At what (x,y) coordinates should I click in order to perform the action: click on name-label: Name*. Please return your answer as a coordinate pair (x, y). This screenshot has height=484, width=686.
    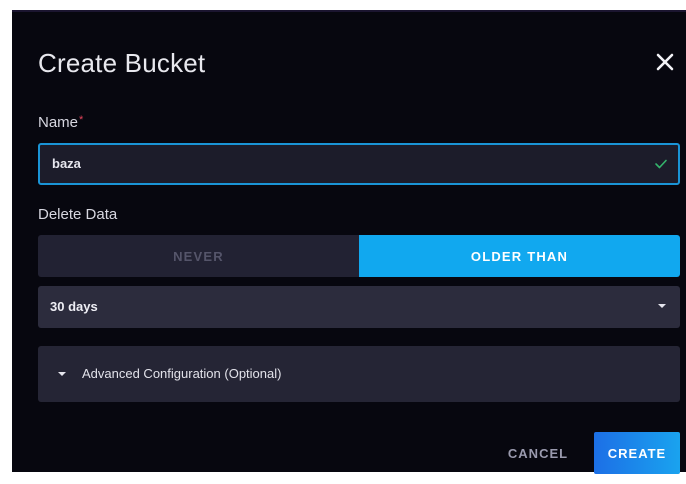
    Looking at the image, I should click on (60, 122).